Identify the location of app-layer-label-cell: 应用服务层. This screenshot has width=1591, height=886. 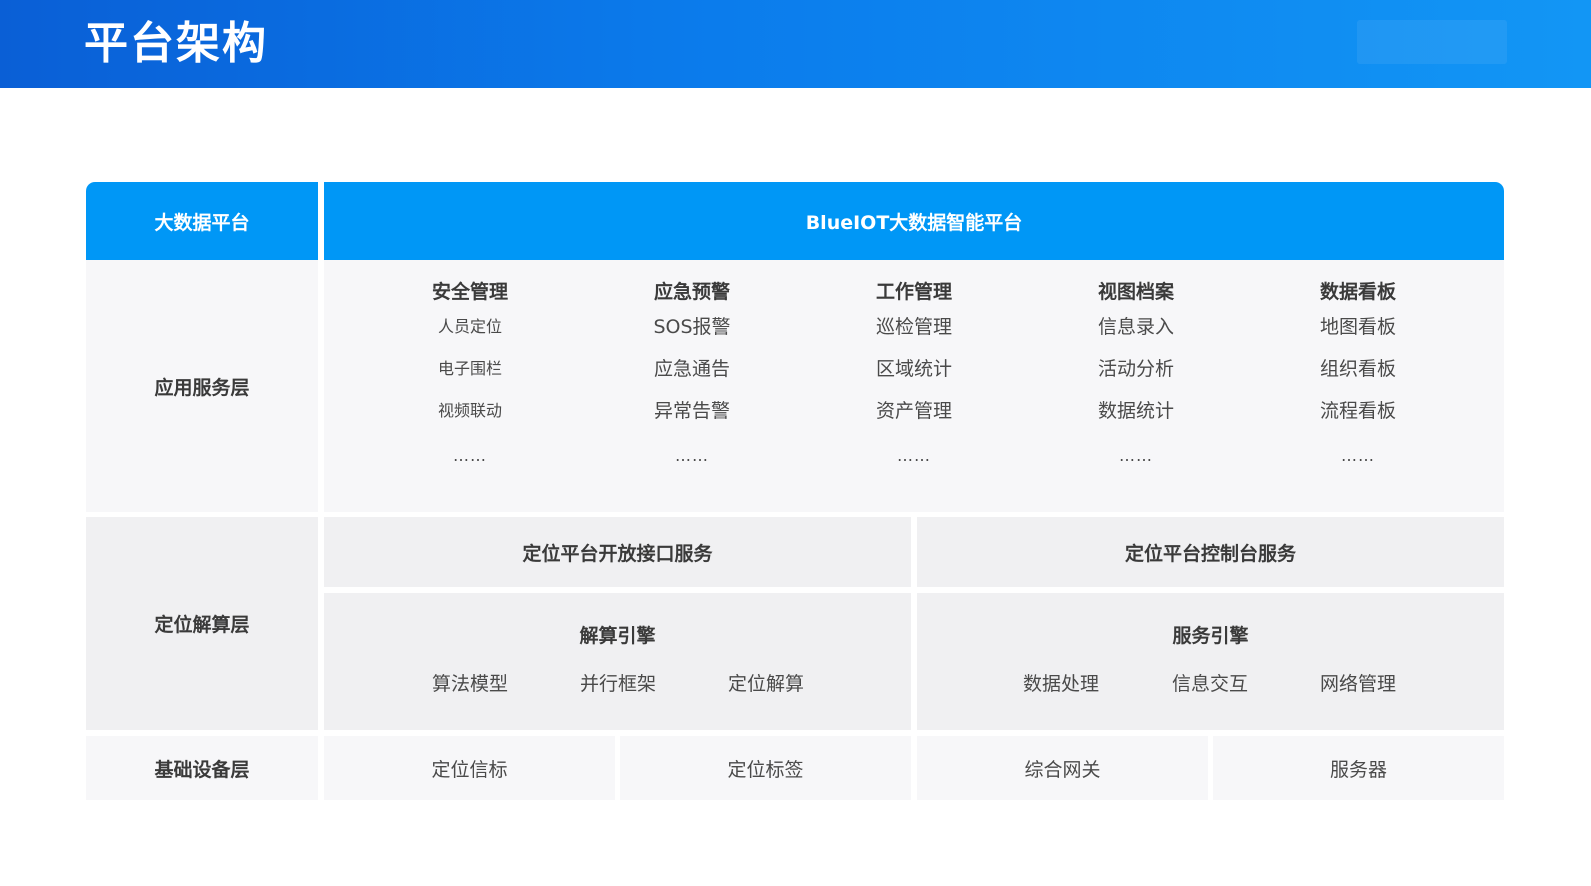
(202, 386).